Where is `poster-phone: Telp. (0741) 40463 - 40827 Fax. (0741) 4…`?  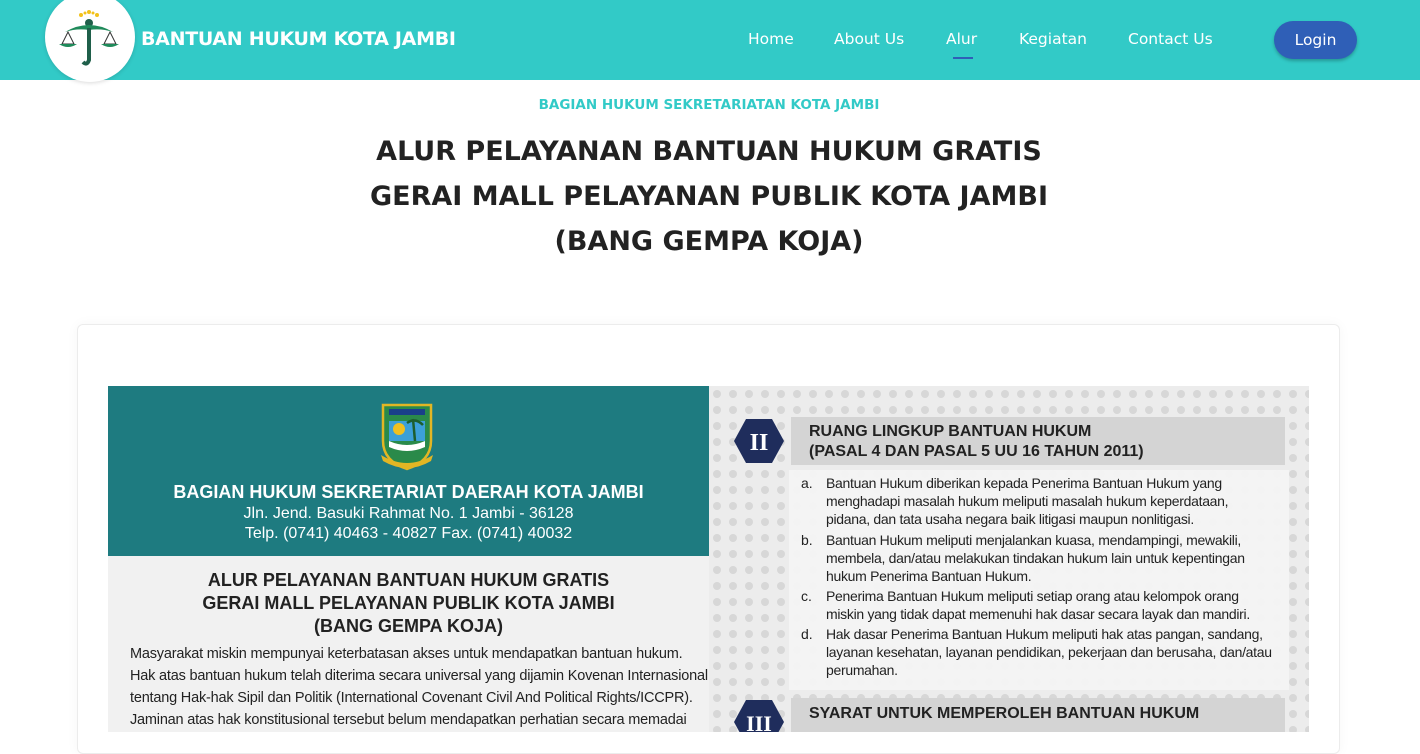 poster-phone: Telp. (0741) 40463 - 40827 Fax. (0741) 4… is located at coordinates (408, 533).